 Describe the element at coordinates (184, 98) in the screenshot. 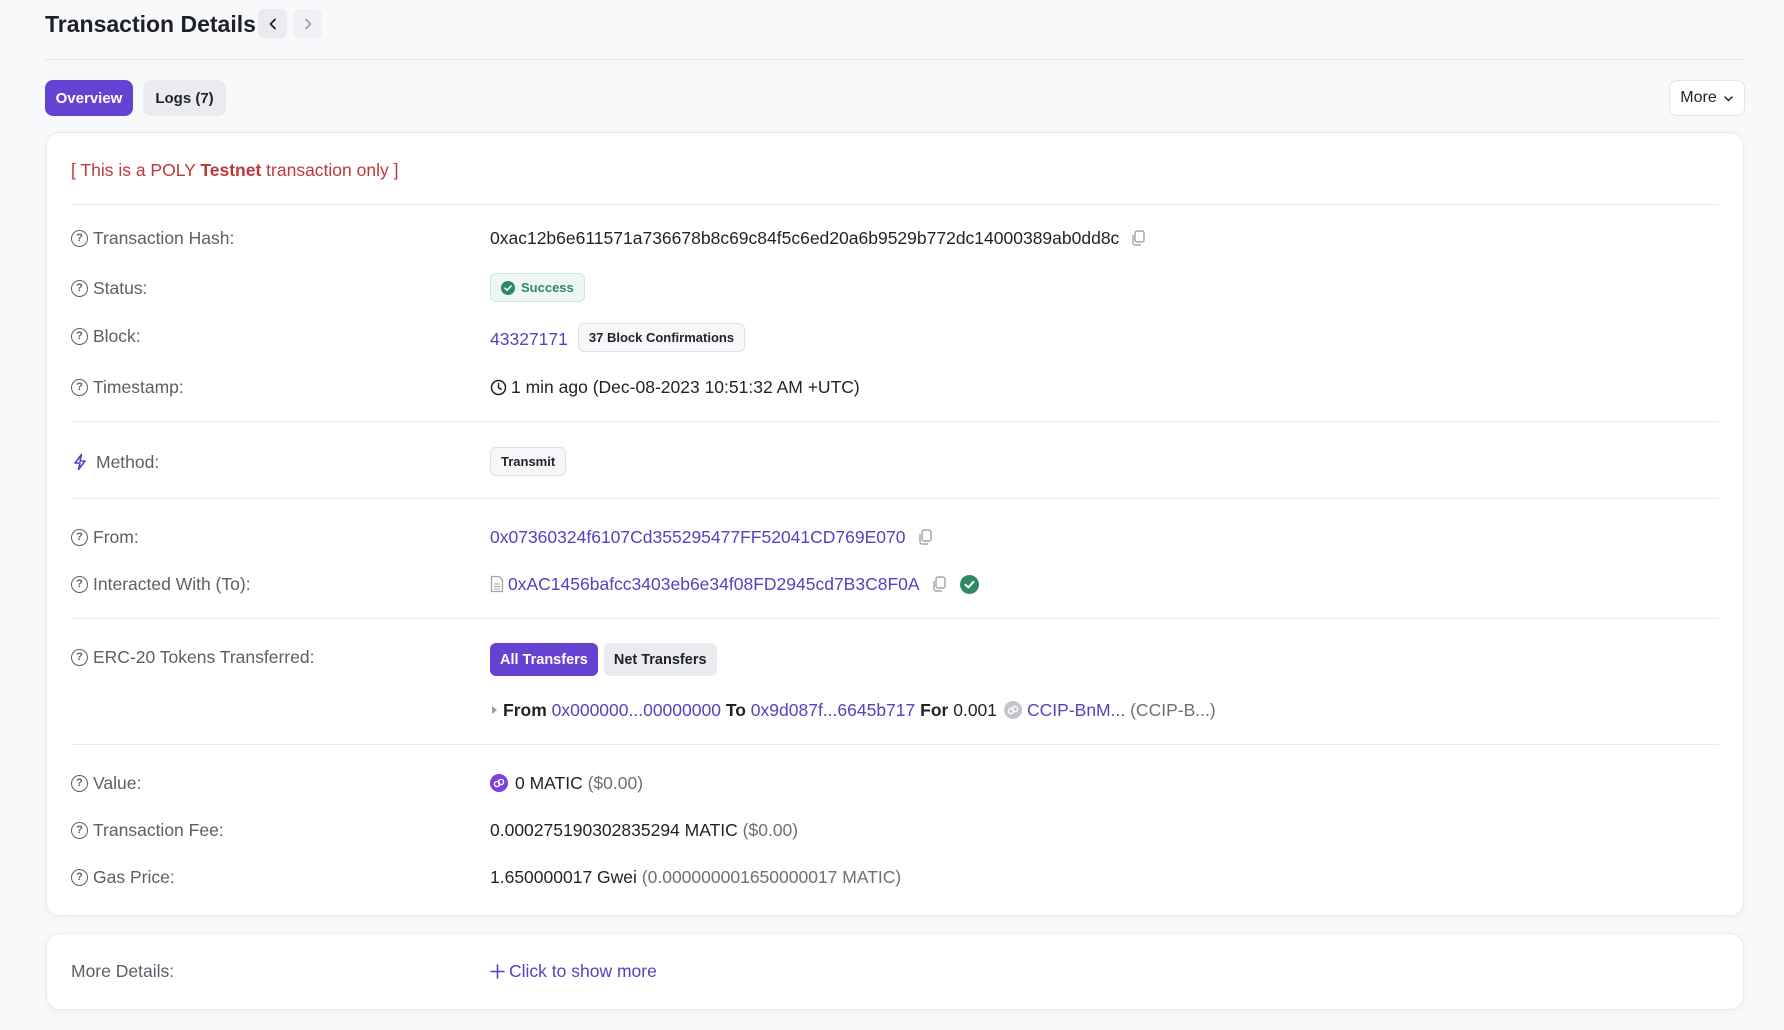

I see `tab-logs: Logs (7)` at that location.